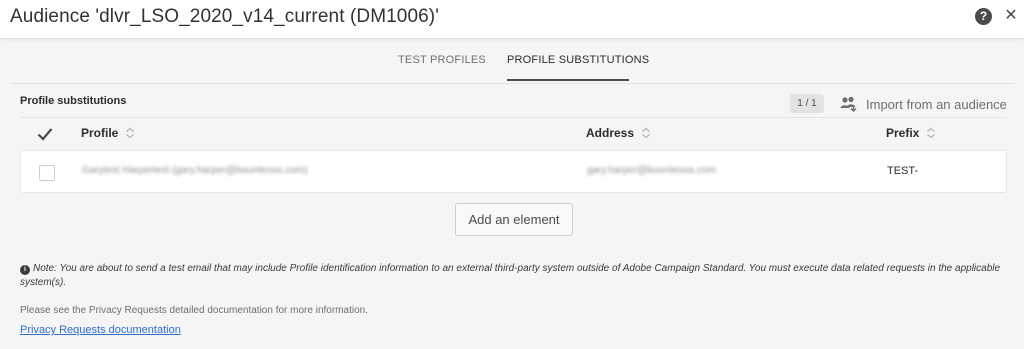 The image size is (1024, 349). Describe the element at coordinates (73, 101) in the screenshot. I see `section-title: Profile substitutions` at that location.